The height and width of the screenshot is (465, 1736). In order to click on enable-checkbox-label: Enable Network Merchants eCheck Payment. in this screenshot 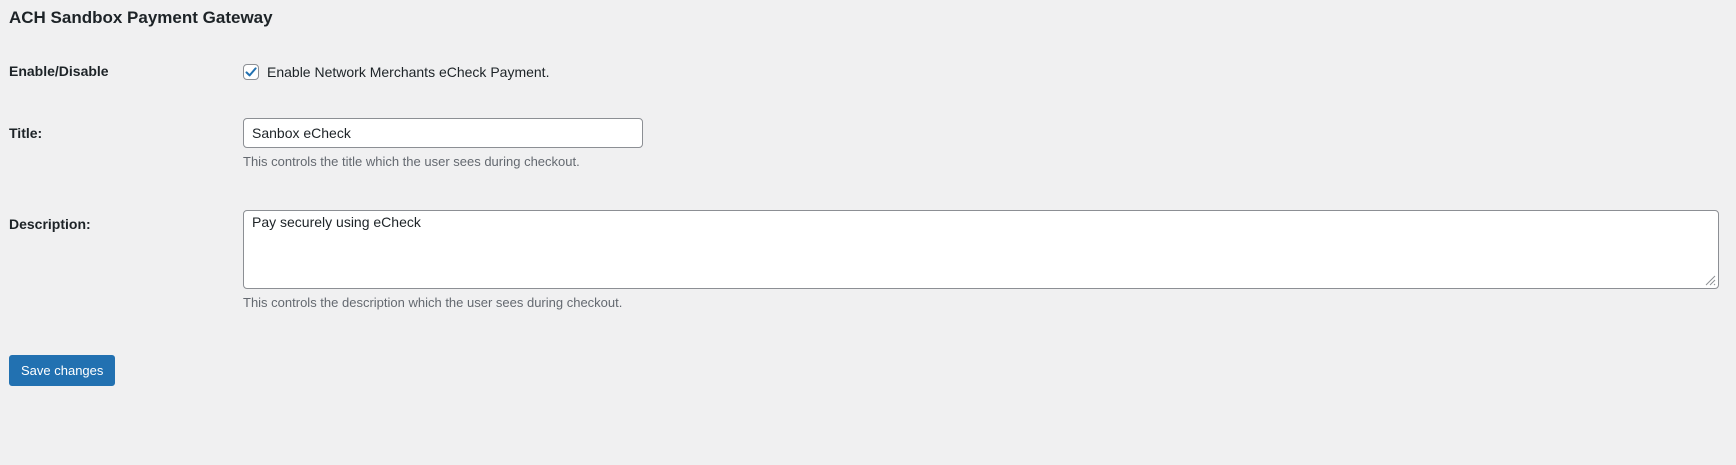, I will do `click(408, 72)`.